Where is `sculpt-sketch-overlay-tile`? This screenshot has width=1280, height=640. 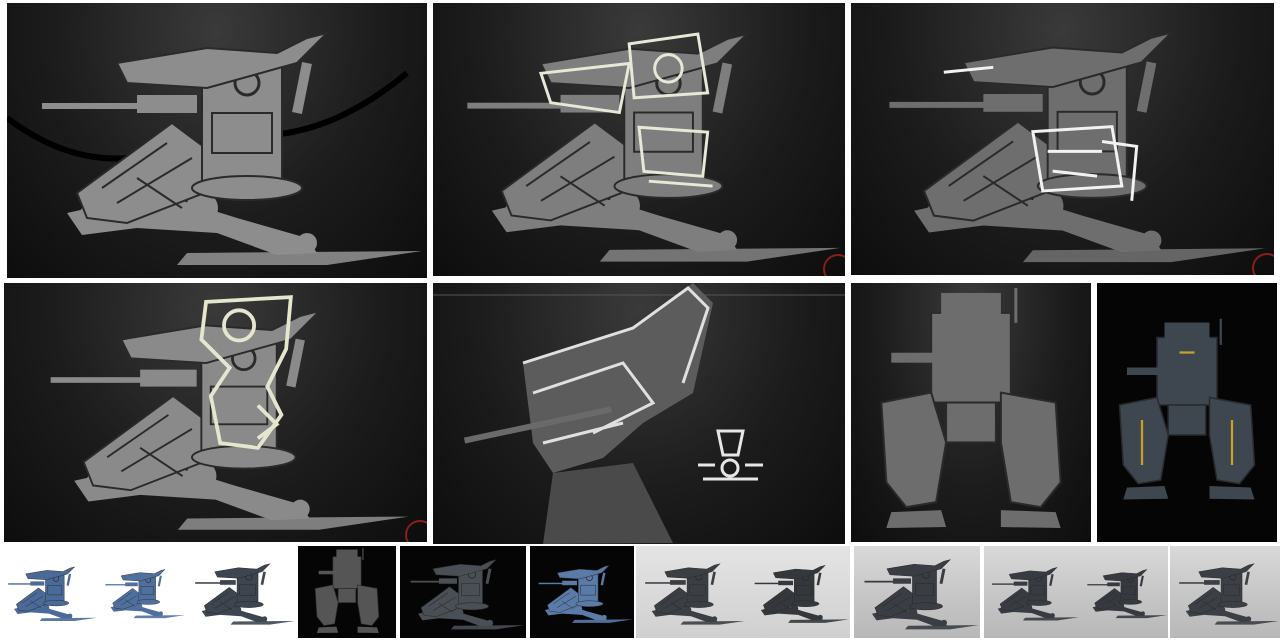 sculpt-sketch-overlay-tile is located at coordinates (639, 139).